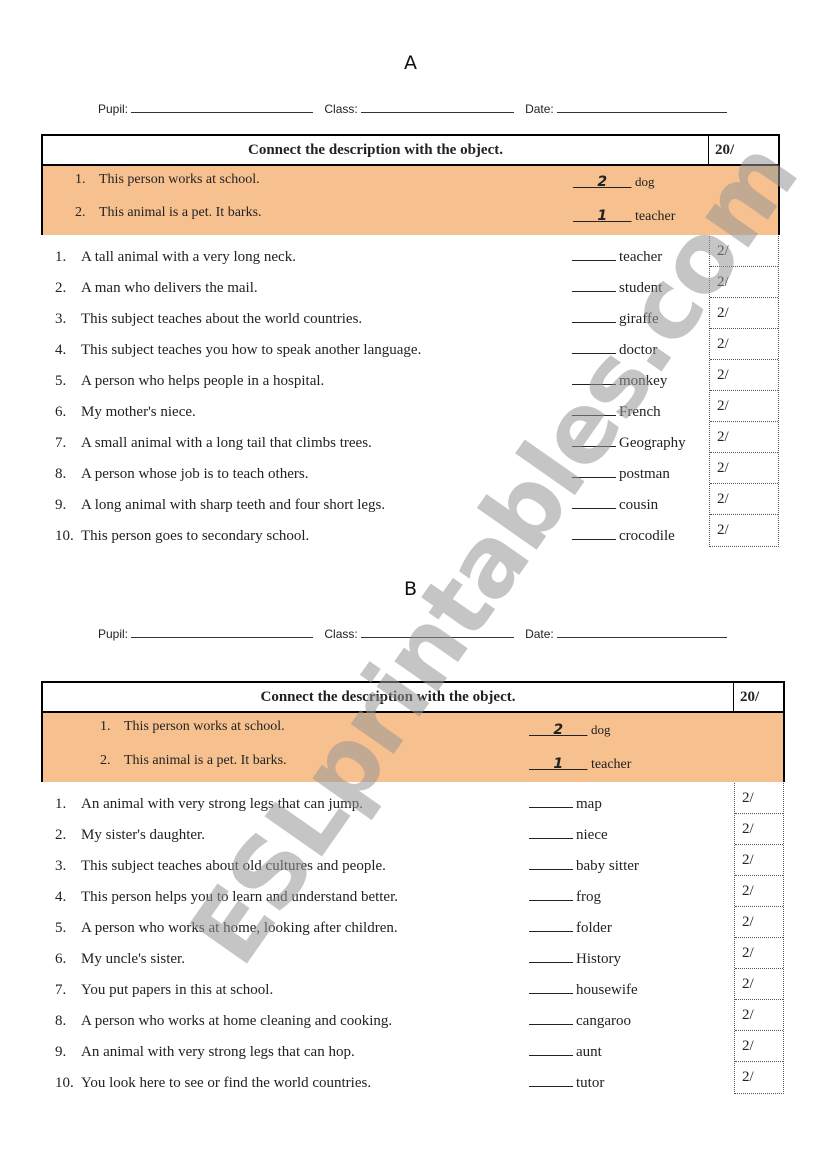  What do you see at coordinates (192, 727) in the screenshot?
I see `example-row: 1. This person works at school.` at bounding box center [192, 727].